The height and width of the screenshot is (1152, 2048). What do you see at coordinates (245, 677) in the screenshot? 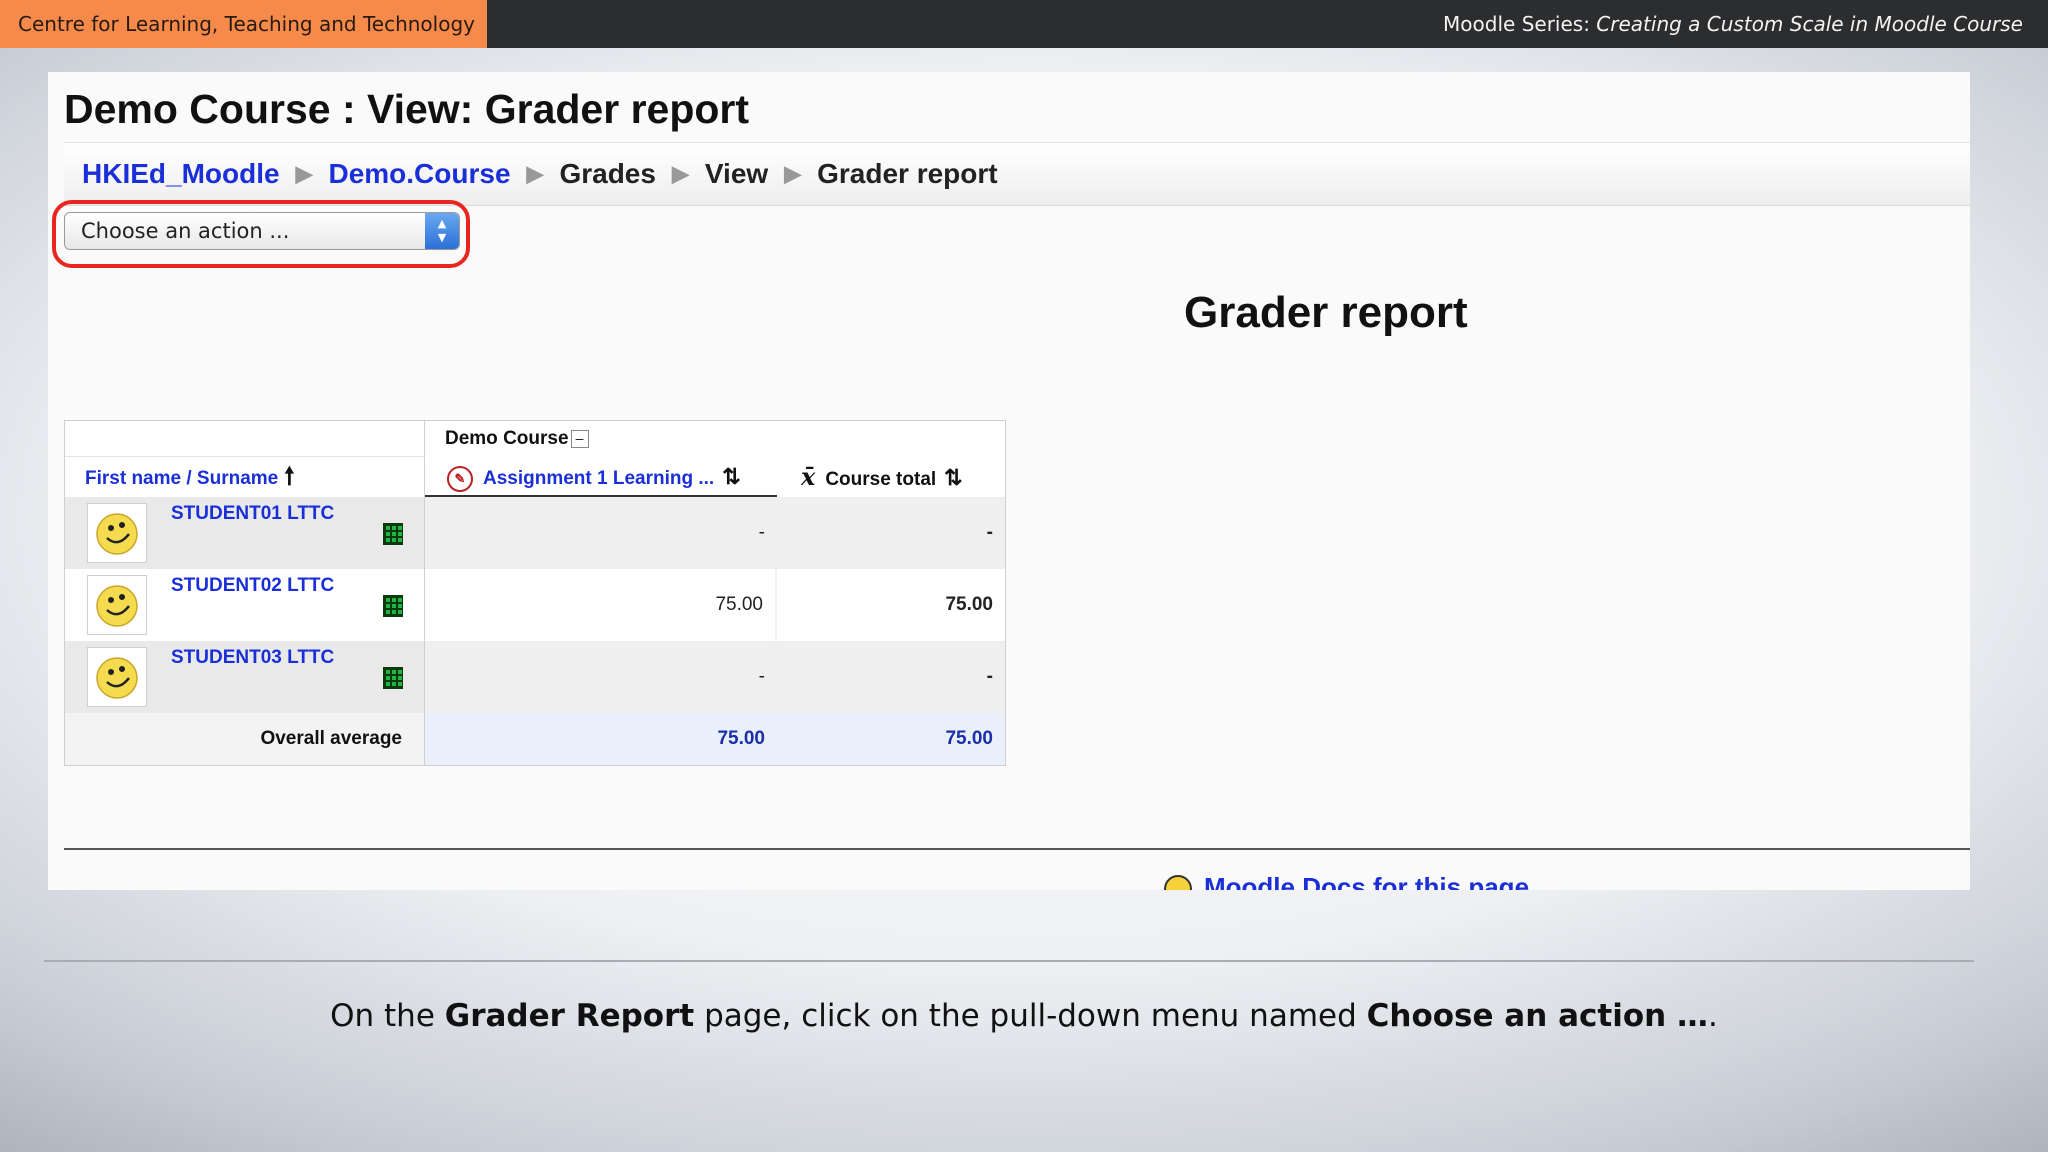
I see `student-cell: STUDENT03 LTTC` at bounding box center [245, 677].